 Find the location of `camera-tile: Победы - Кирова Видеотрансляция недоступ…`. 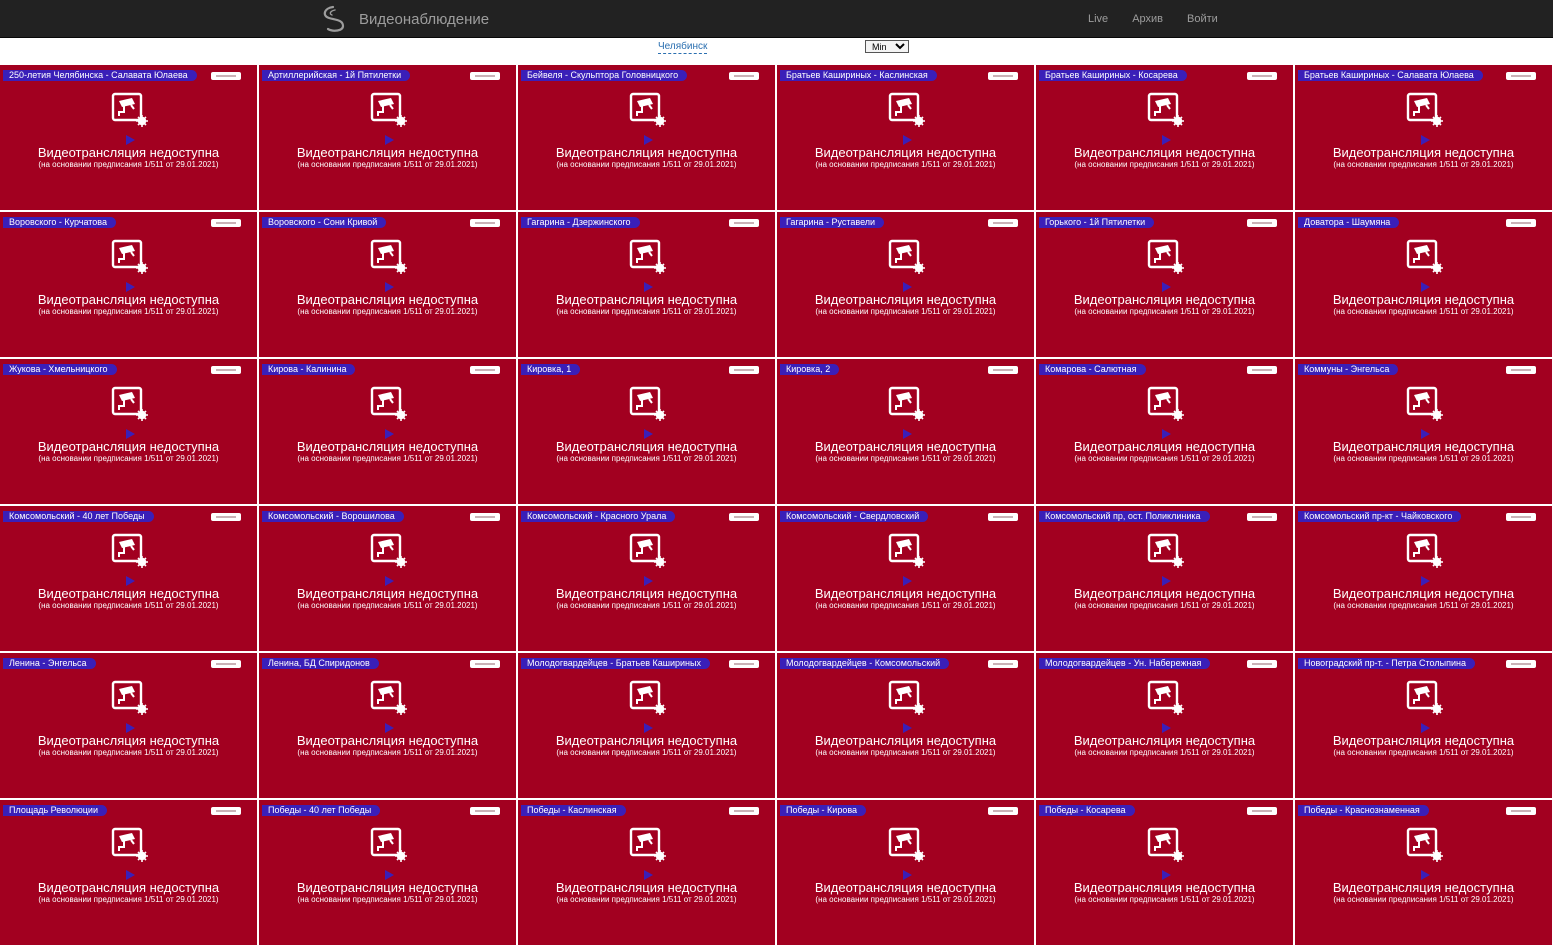

camera-tile: Победы - Кирова Видеотрансляция недоступ… is located at coordinates (905, 872).